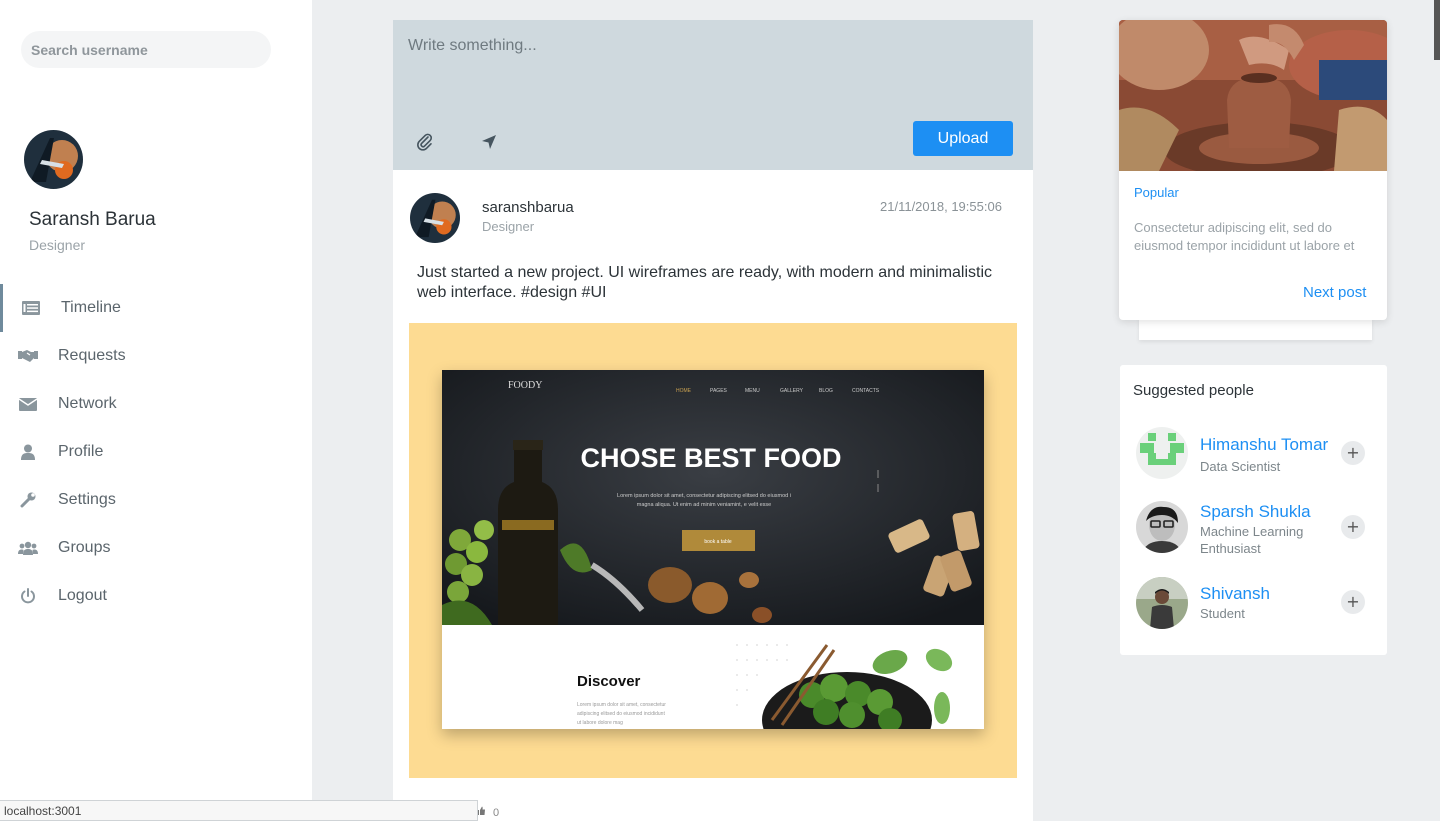 The image size is (1440, 821). I want to click on popular-post-image, so click(1253, 99).